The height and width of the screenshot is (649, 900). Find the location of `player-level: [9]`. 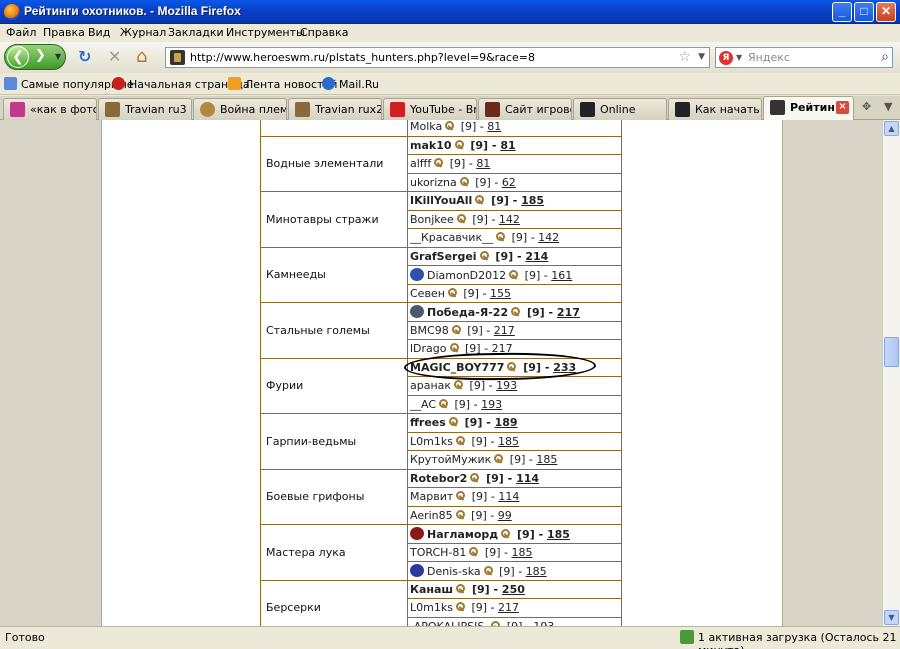

player-level: [9] is located at coordinates (517, 460).